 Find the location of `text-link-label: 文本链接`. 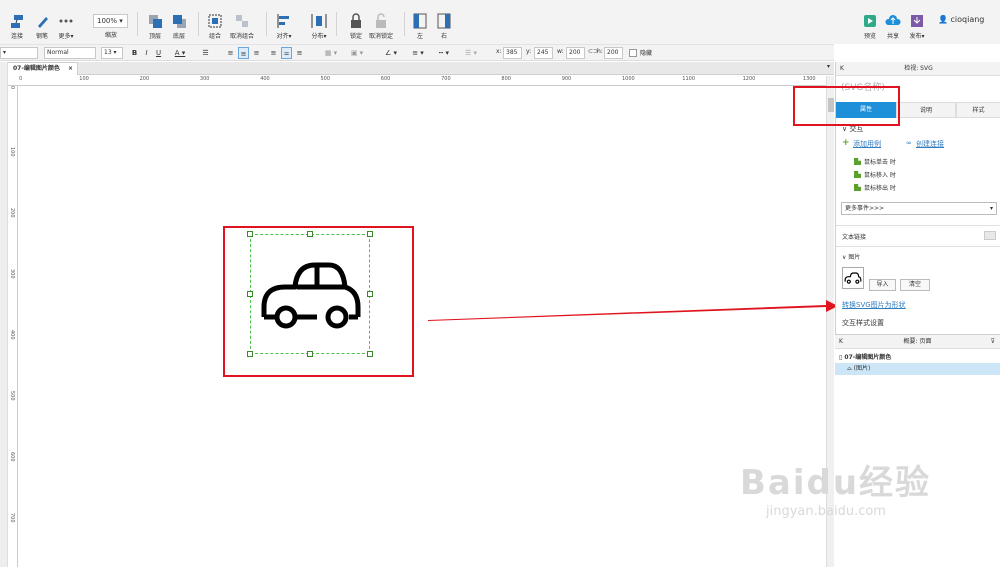

text-link-label: 文本链接 is located at coordinates (854, 237).